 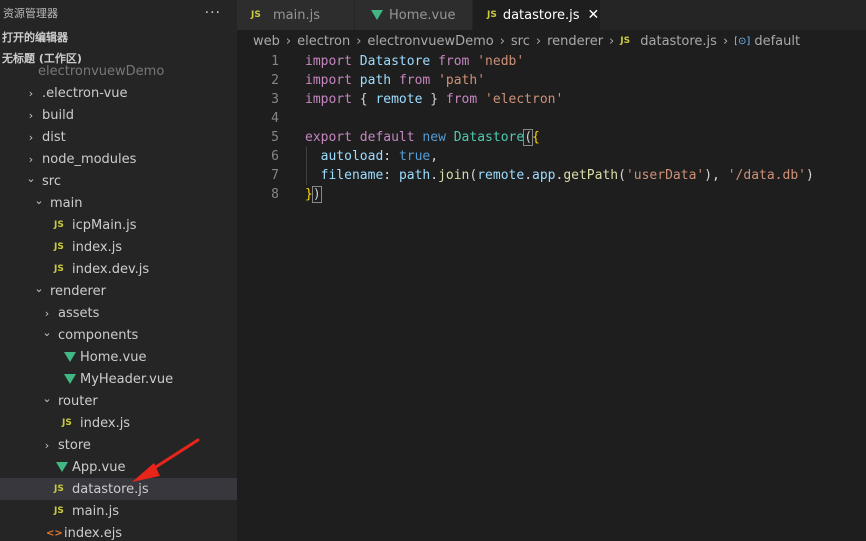 What do you see at coordinates (414, 175) in the screenshot?
I see `code-token: path` at bounding box center [414, 175].